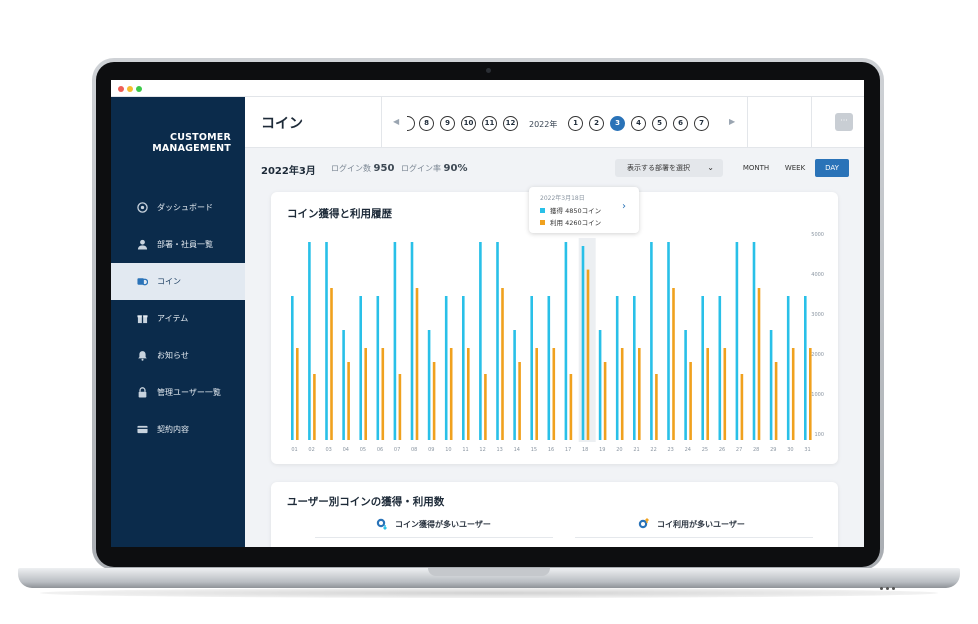 The image size is (978, 624). Describe the element at coordinates (551, 450) in the screenshot. I see `x-tick-label: 16` at that location.